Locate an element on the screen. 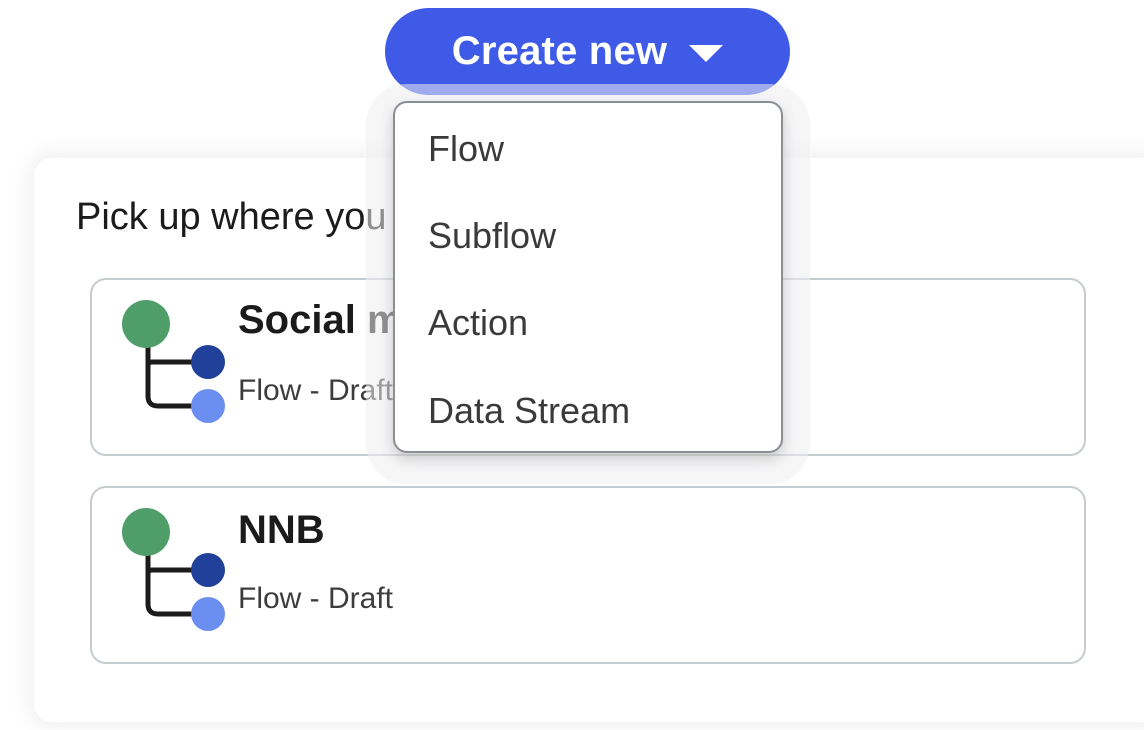  menu-item-data-stream: Data Stream is located at coordinates (529, 411).